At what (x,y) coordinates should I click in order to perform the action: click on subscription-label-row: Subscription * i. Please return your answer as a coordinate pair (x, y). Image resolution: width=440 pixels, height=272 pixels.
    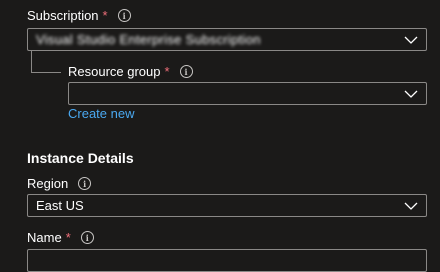
    Looking at the image, I should click on (79, 15).